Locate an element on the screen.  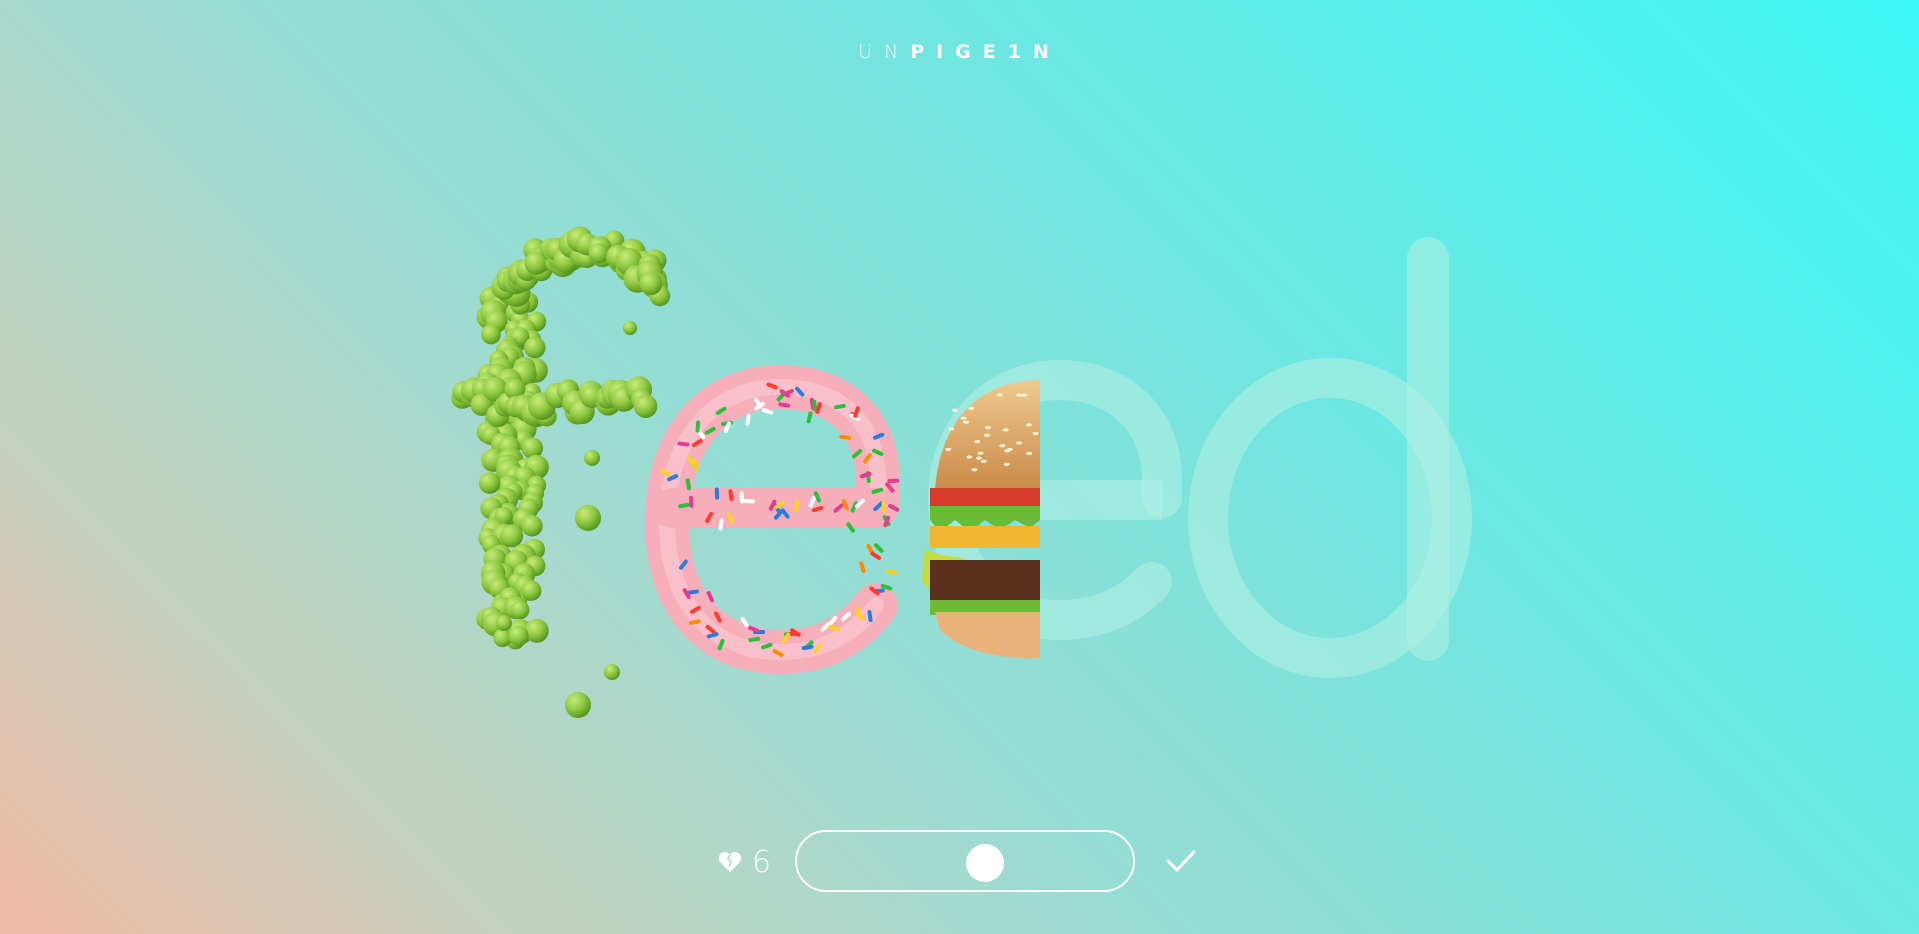
answer-slider is located at coordinates (965, 861).